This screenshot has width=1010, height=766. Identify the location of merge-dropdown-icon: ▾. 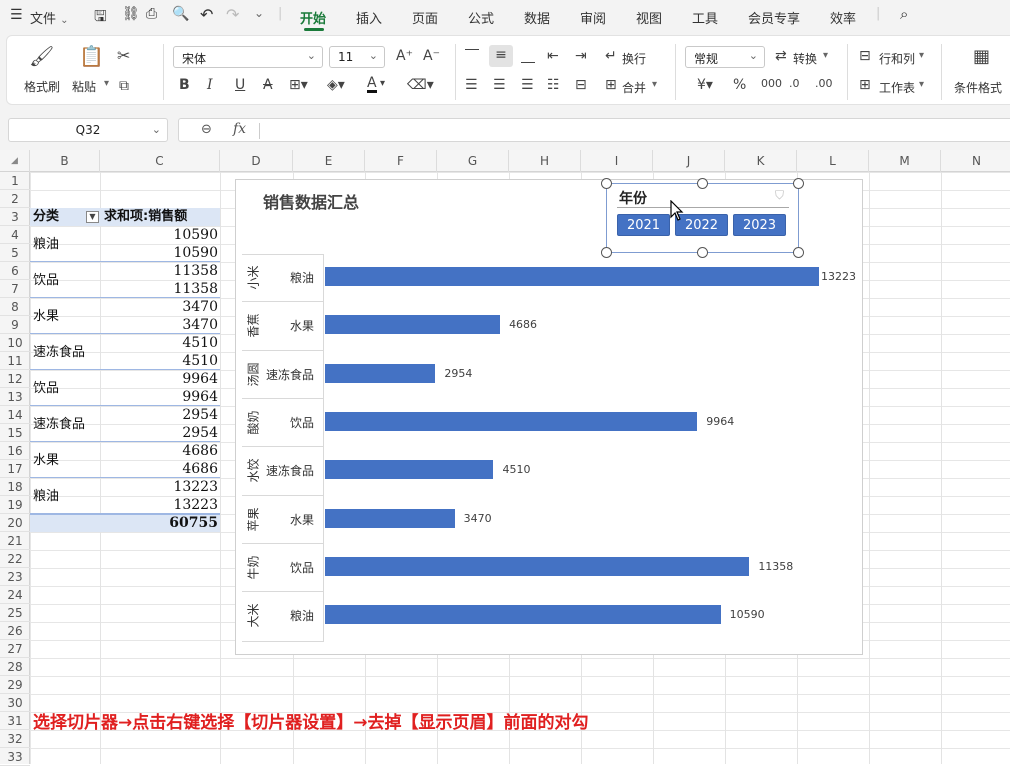
(654, 84).